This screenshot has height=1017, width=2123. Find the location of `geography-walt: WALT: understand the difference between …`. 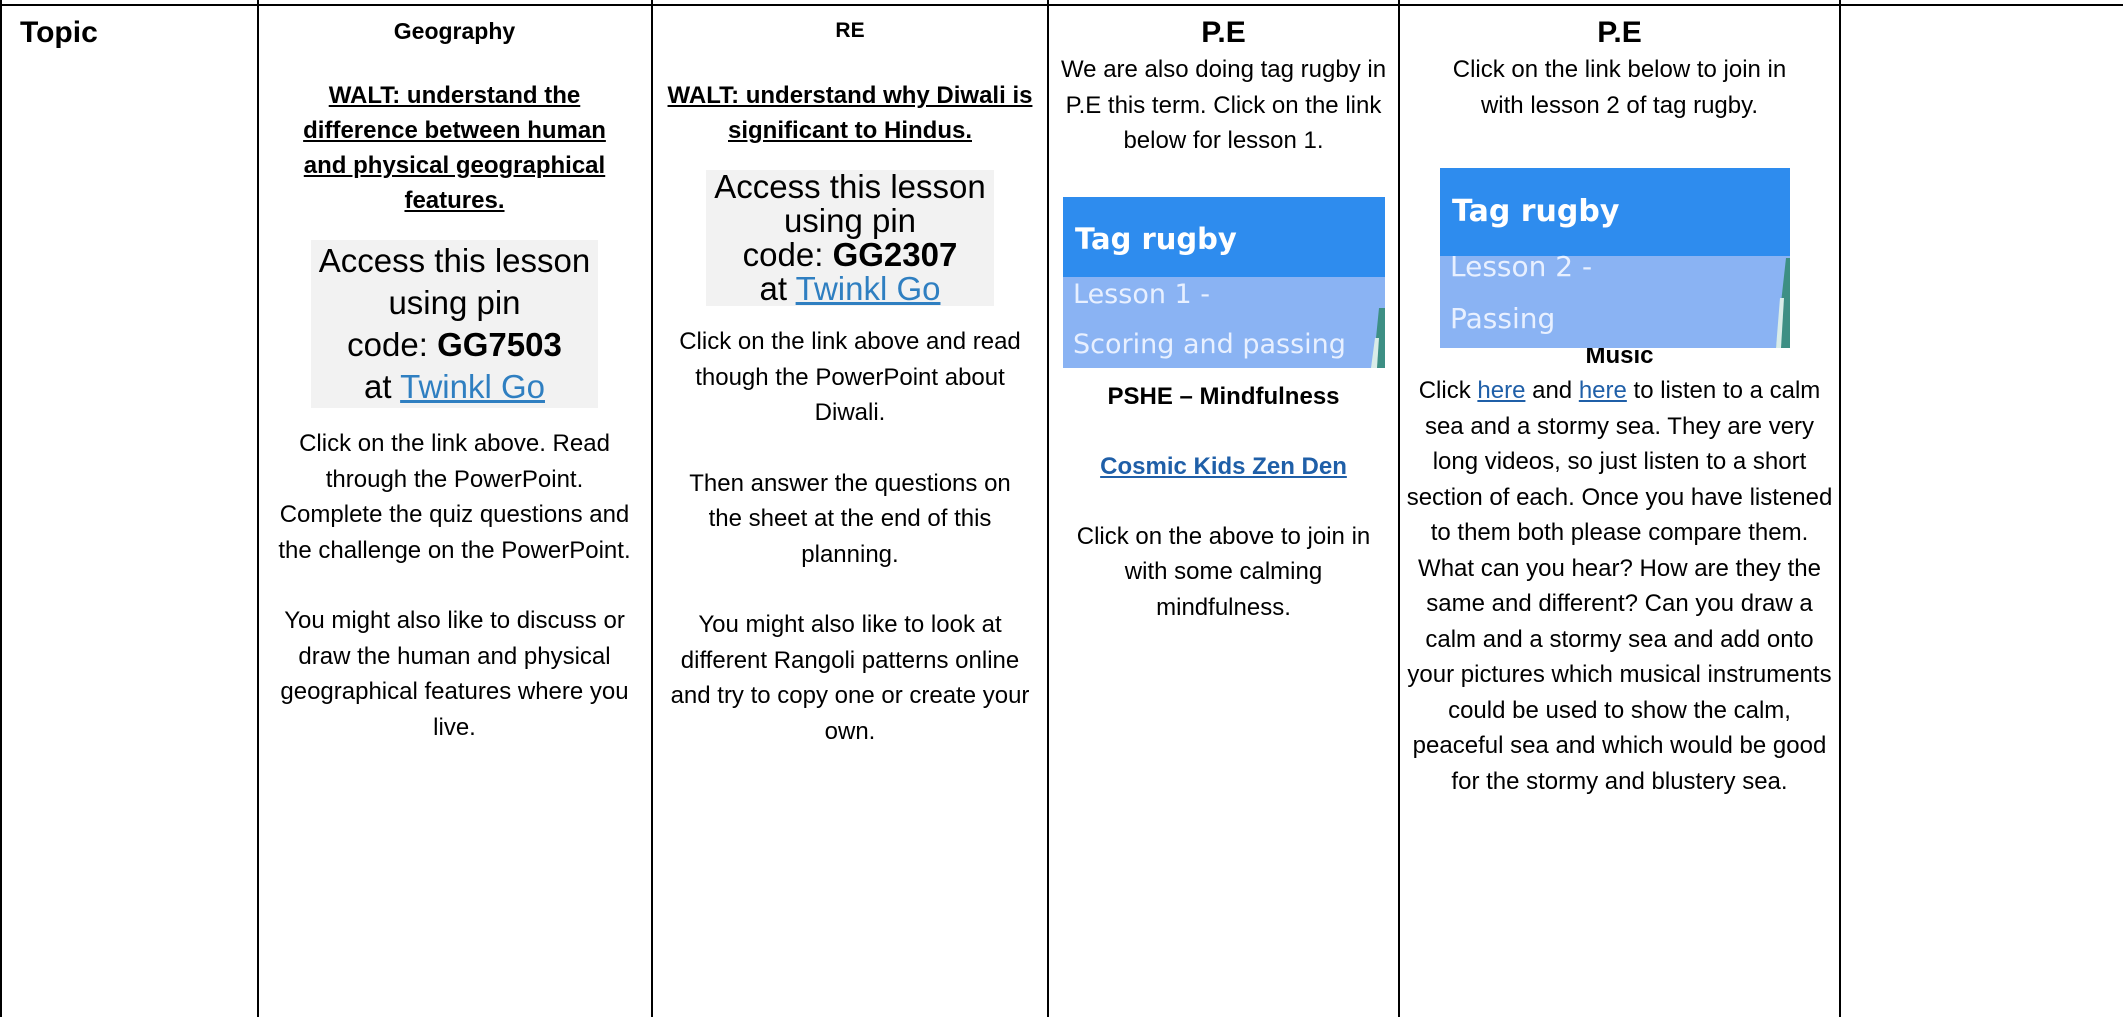

geography-walt: WALT: understand the difference between … is located at coordinates (454, 148).